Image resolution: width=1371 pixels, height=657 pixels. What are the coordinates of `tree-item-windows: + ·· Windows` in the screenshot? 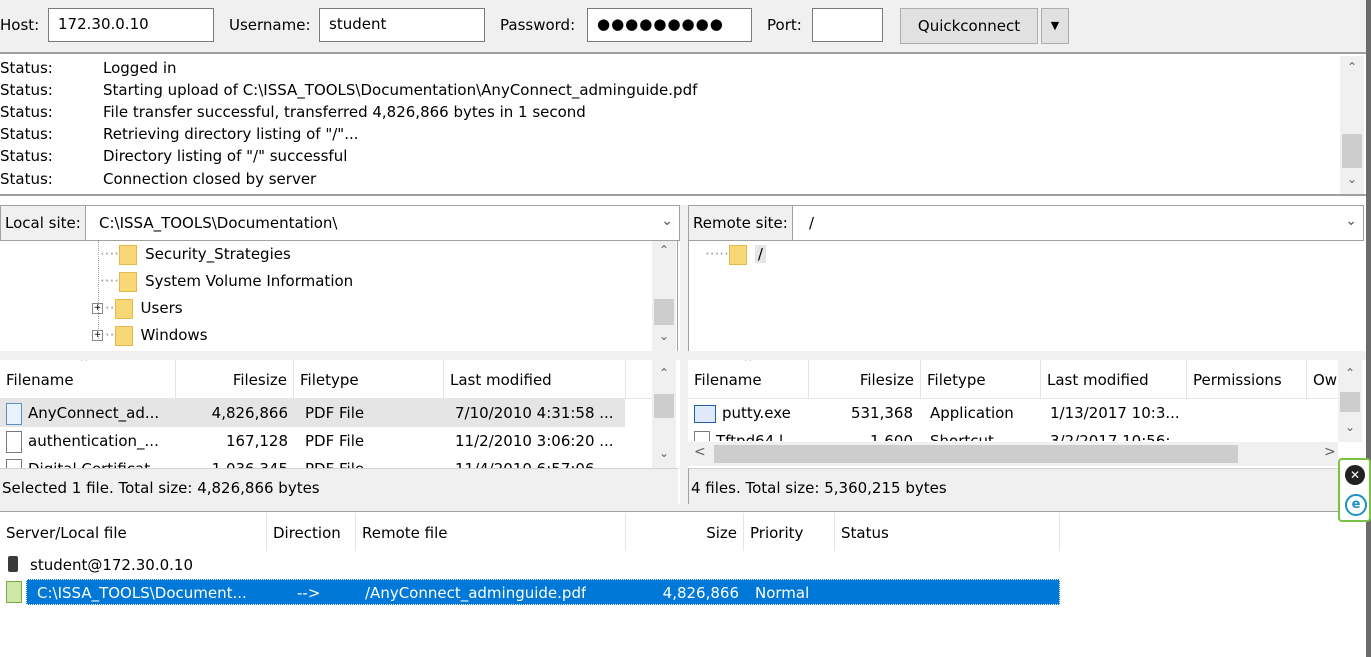 It's located at (150, 335).